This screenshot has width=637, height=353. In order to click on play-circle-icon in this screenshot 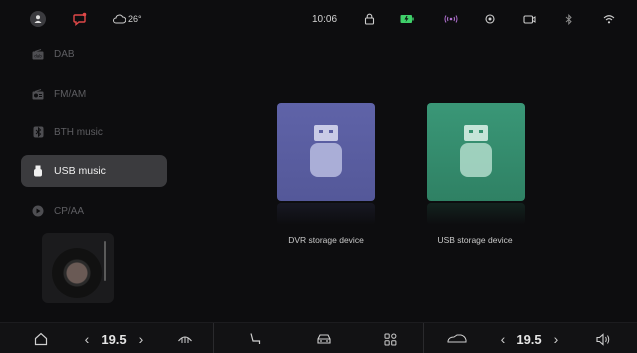, I will do `click(38, 211)`.